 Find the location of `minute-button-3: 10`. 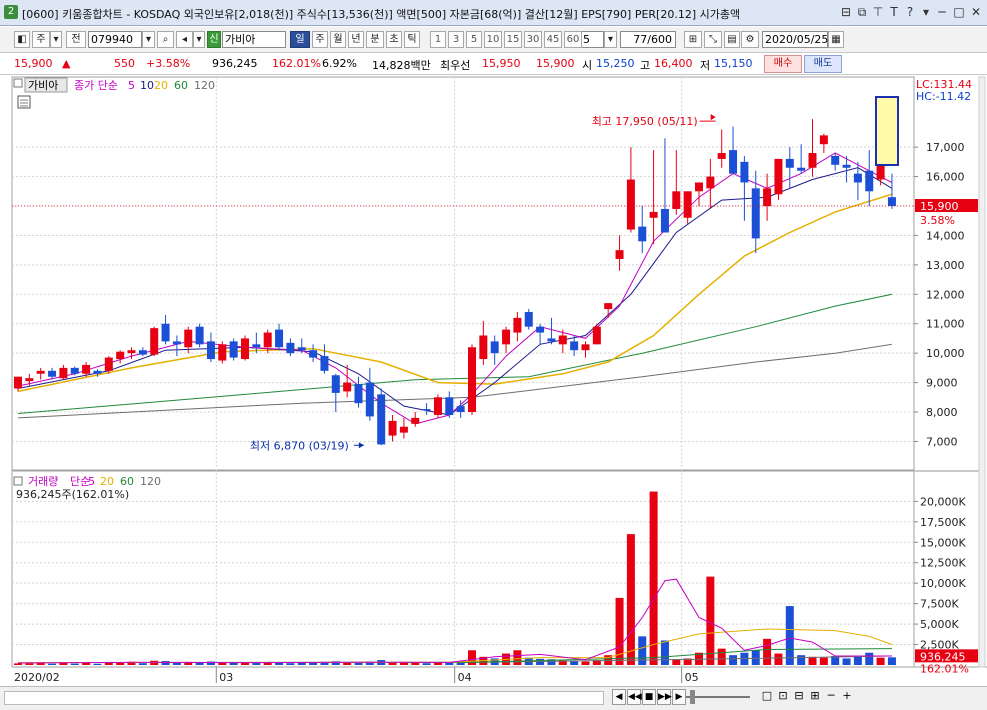

minute-button-3: 10 is located at coordinates (493, 39).